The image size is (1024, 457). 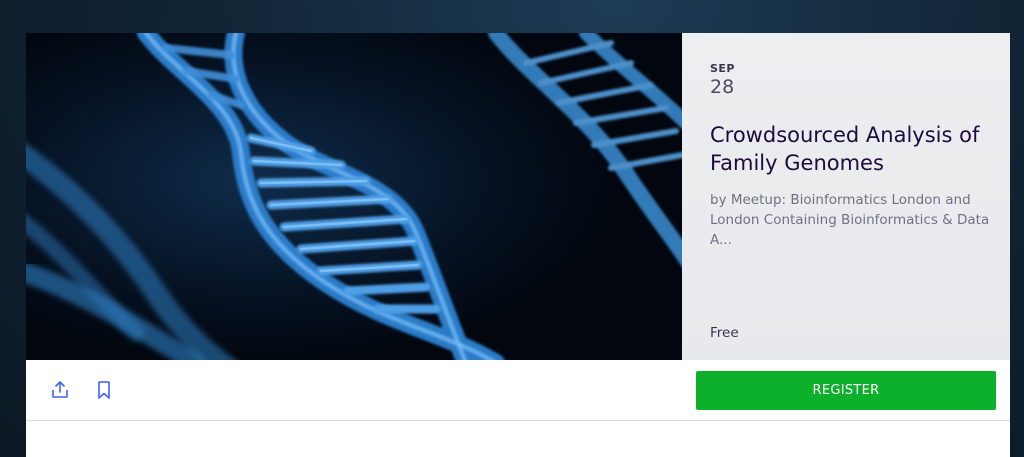 I want to click on bookmark-icon, so click(x=104, y=390).